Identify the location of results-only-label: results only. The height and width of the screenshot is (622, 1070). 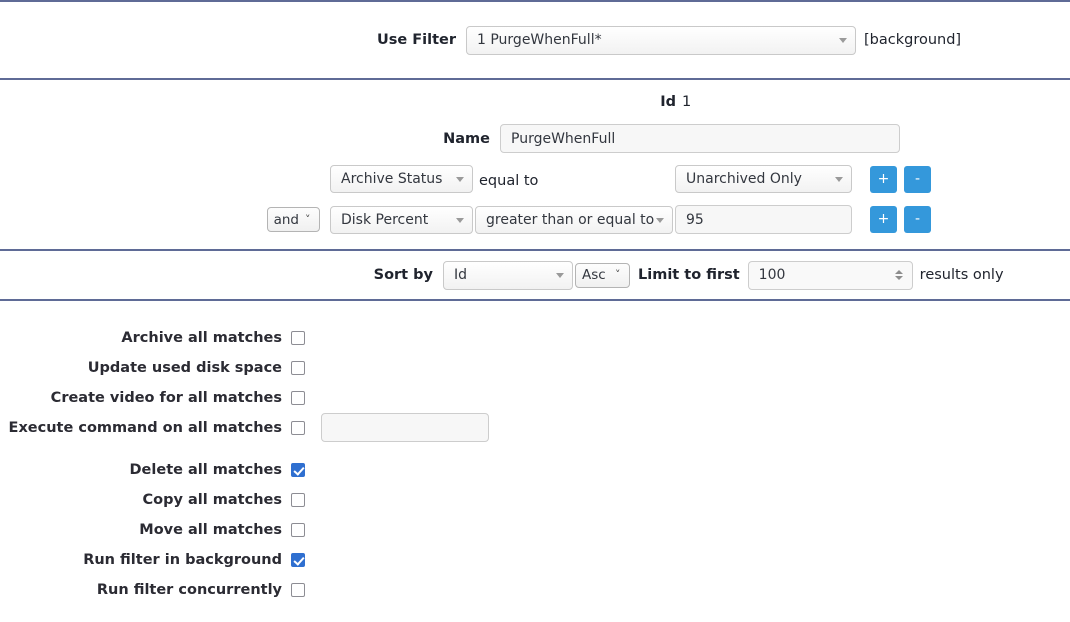
(961, 275).